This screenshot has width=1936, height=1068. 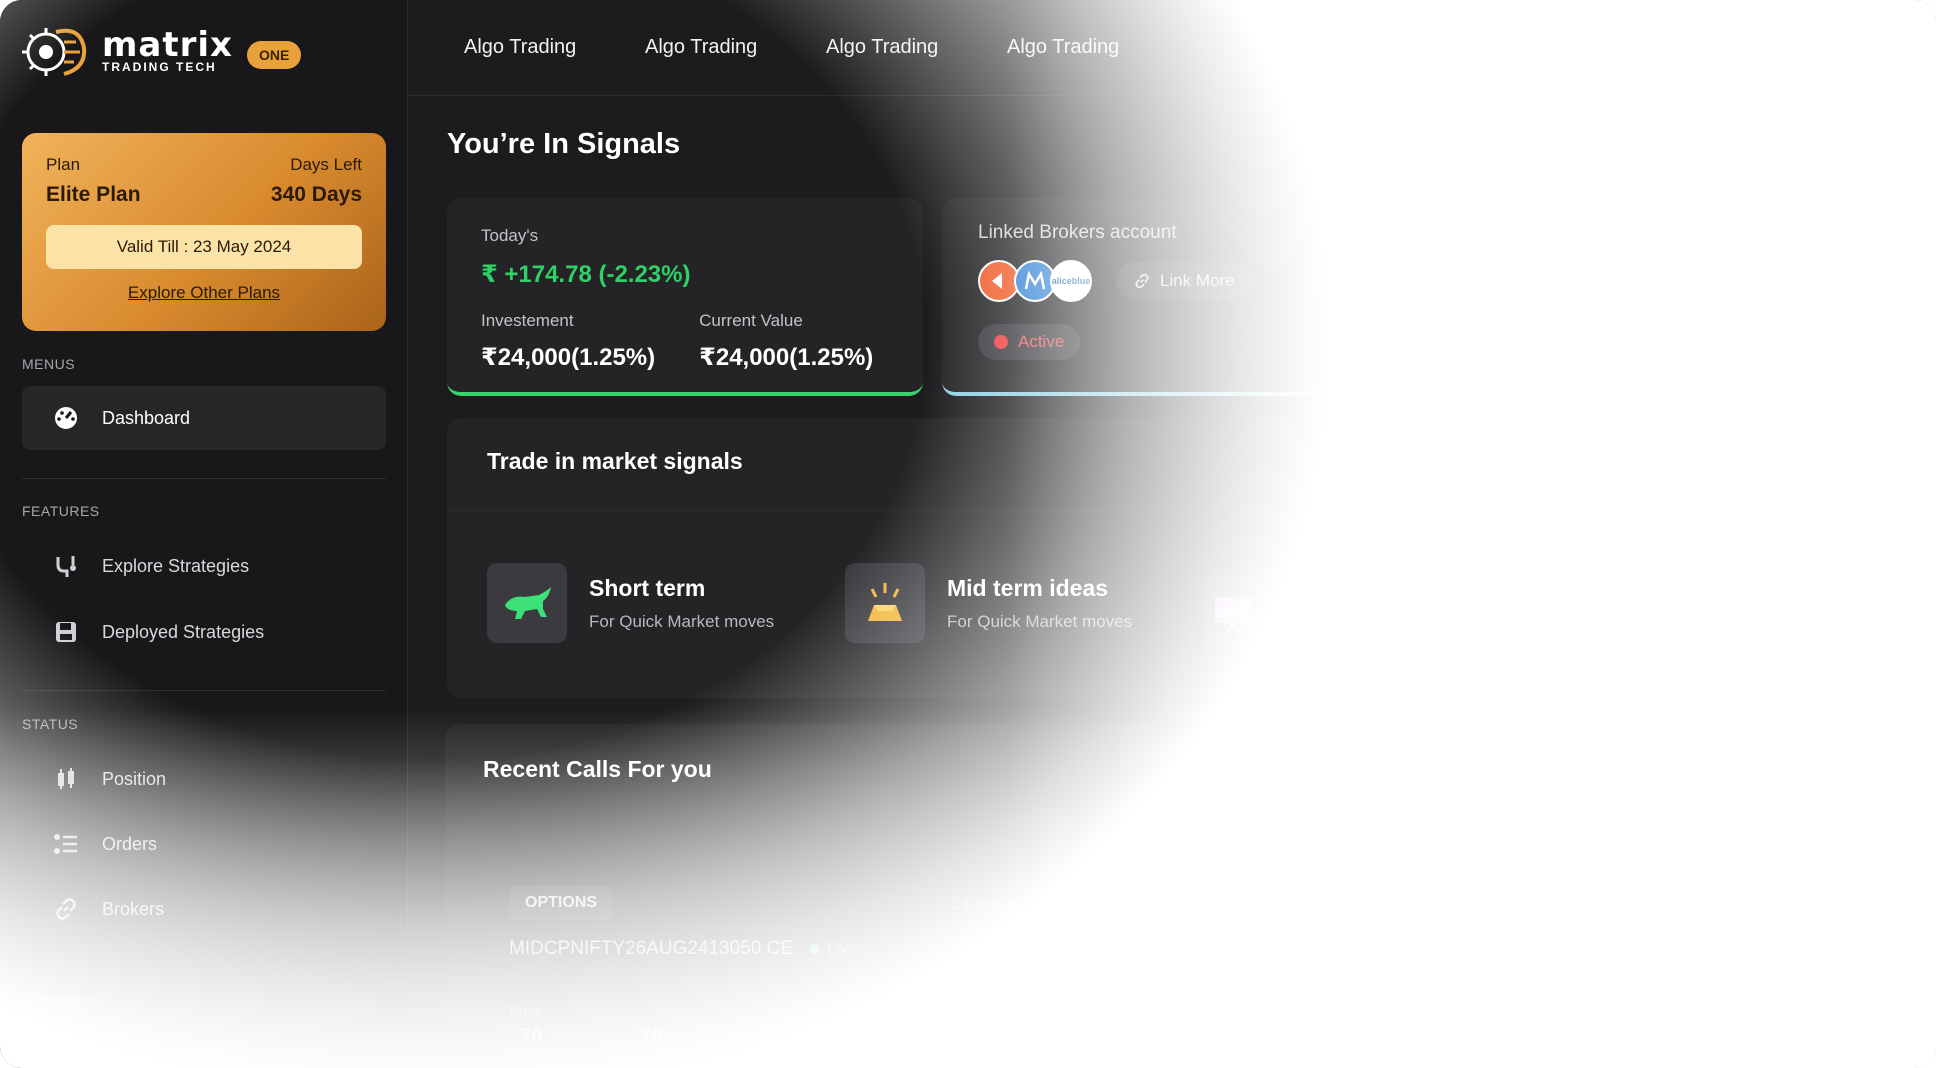 I want to click on support-label: SUPPORT, so click(x=57, y=1002).